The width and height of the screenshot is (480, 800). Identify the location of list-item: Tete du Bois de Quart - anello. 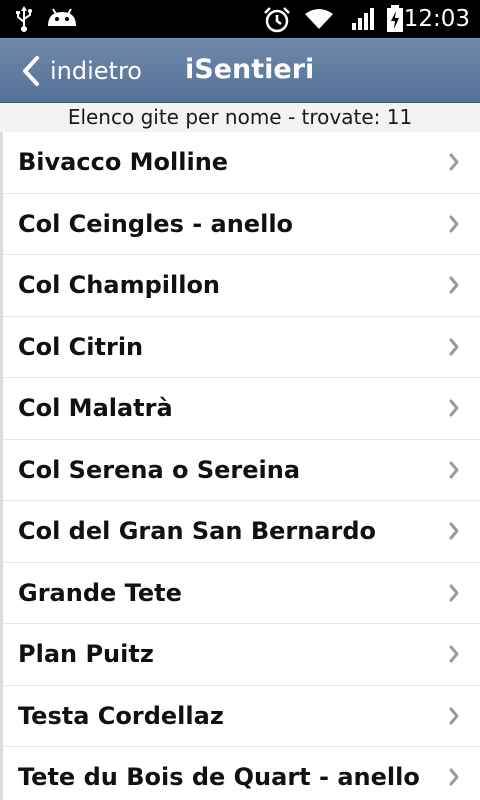
(241, 773).